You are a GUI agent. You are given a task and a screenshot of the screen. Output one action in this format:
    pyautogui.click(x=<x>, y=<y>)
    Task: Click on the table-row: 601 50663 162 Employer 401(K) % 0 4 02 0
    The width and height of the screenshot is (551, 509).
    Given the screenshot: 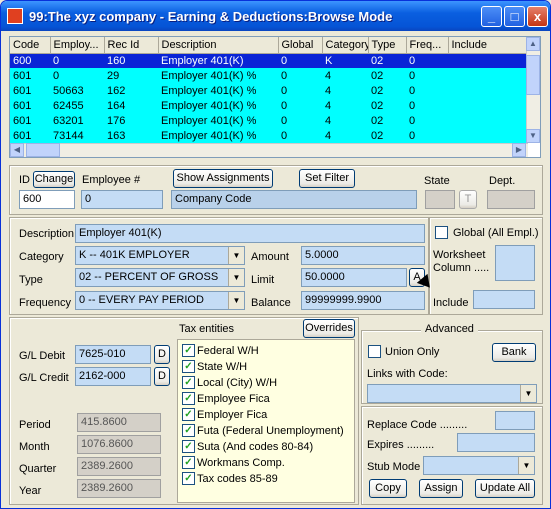 What is the action you would take?
    pyautogui.click(x=272, y=90)
    